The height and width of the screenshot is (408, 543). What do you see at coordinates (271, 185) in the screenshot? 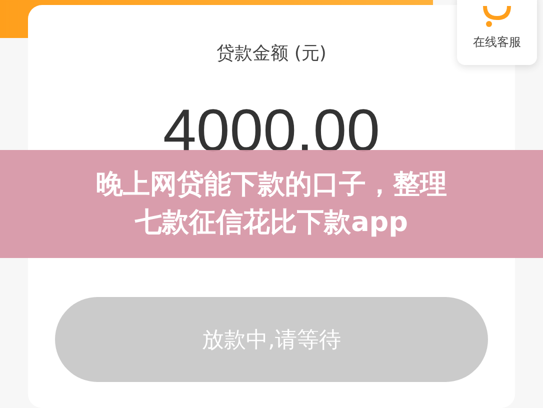
I see `banner-title: 晚上网贷能下款的口子，整理` at bounding box center [271, 185].